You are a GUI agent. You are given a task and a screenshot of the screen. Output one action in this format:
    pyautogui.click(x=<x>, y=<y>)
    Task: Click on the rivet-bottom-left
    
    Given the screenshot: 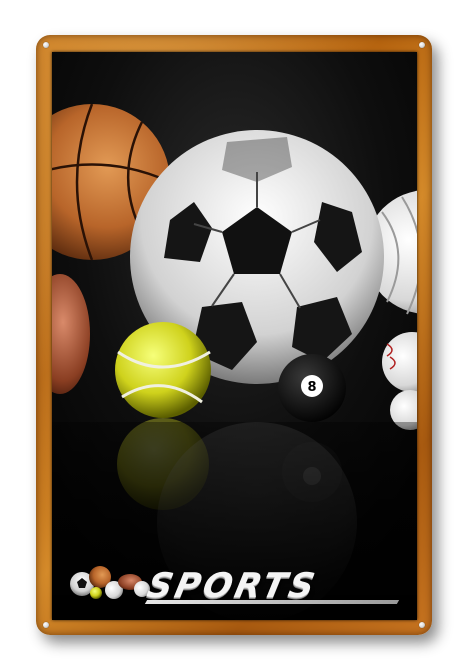 What is the action you would take?
    pyautogui.click(x=46, y=625)
    